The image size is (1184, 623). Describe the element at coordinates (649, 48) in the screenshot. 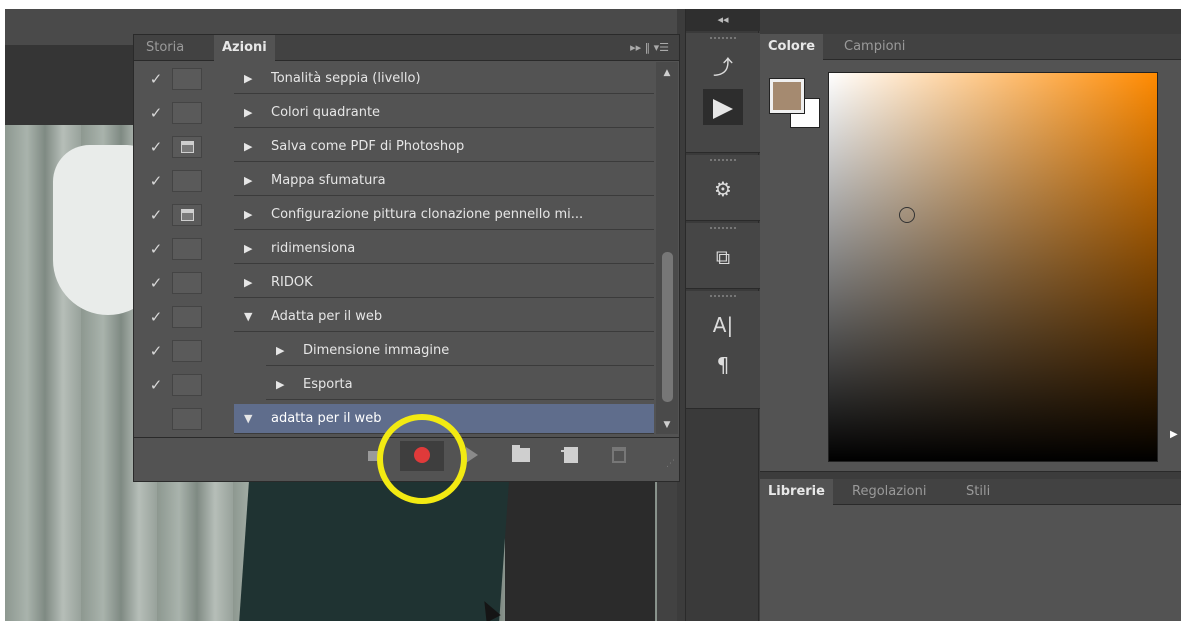

I see `panel-menu-icon: ▸▸ ‖ ▾☰` at that location.